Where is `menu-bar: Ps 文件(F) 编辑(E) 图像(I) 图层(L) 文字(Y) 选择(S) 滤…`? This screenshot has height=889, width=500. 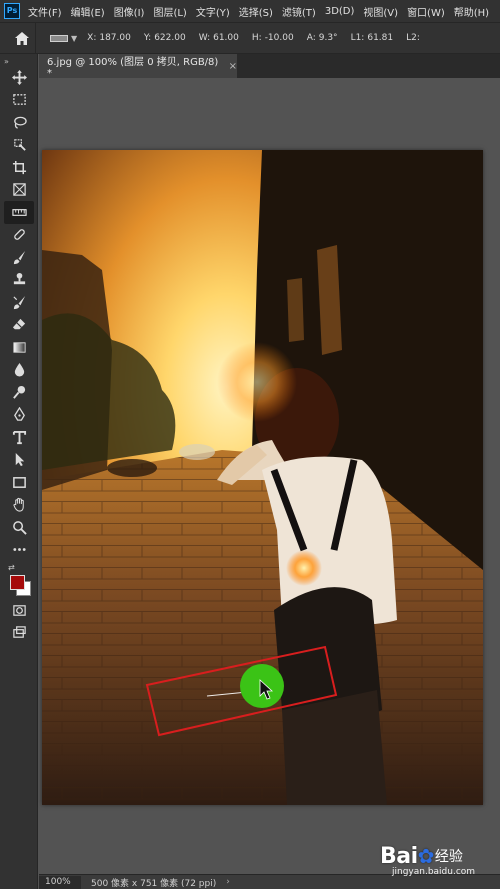
menu-bar: Ps 文件(F) 编辑(E) 图像(I) 图层(L) 文字(Y) 选择(S) 滤… is located at coordinates (250, 11).